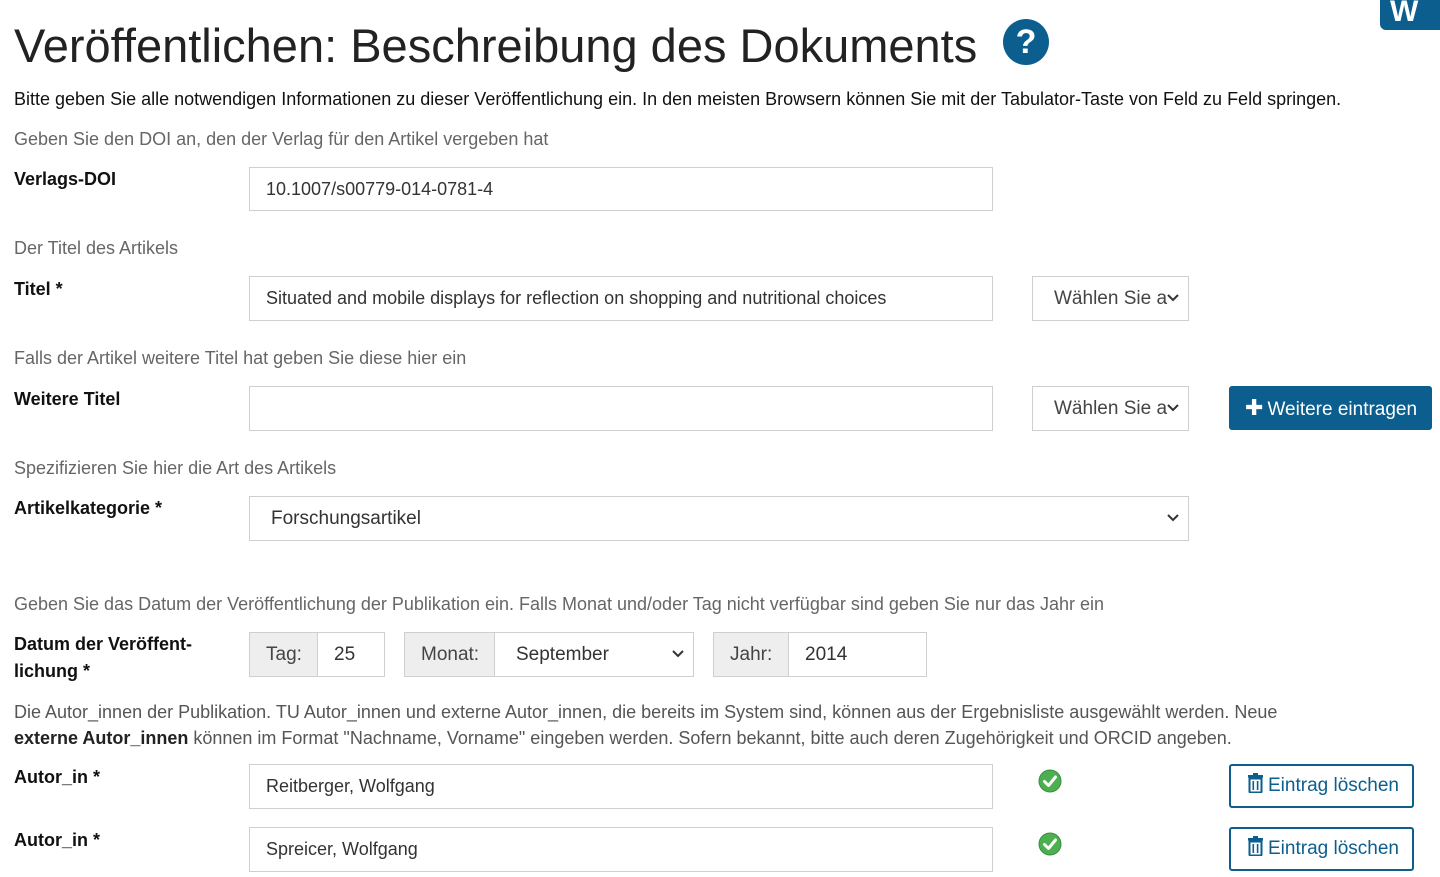 This screenshot has width=1440, height=877. Describe the element at coordinates (101, 738) in the screenshot. I see `authors-desc-bold: externe Autor_innen` at that location.